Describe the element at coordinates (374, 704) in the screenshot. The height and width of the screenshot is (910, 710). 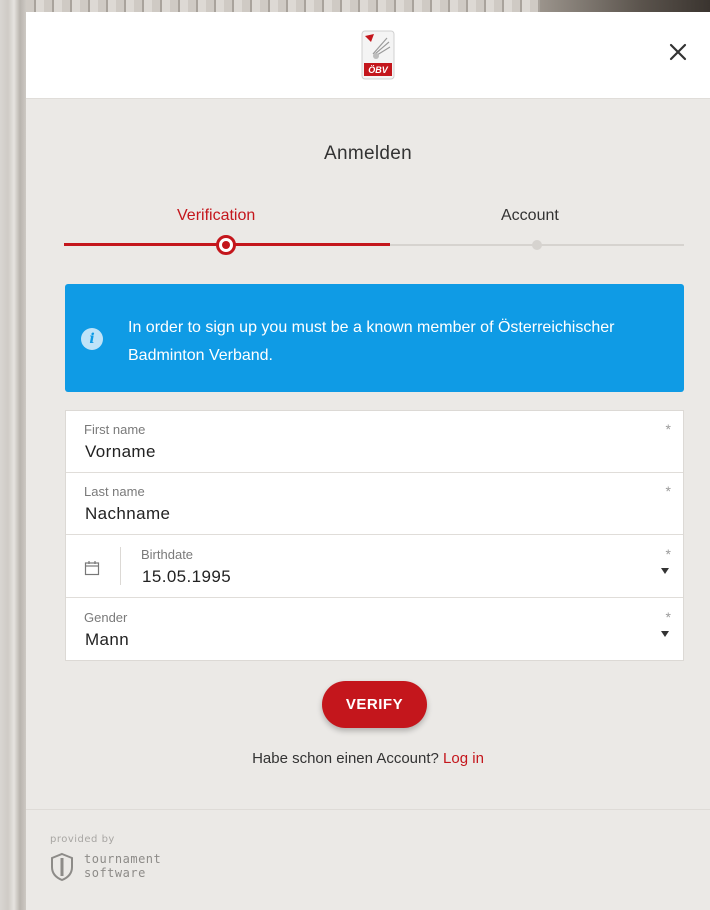
I see `verify-button: VERIFY` at that location.